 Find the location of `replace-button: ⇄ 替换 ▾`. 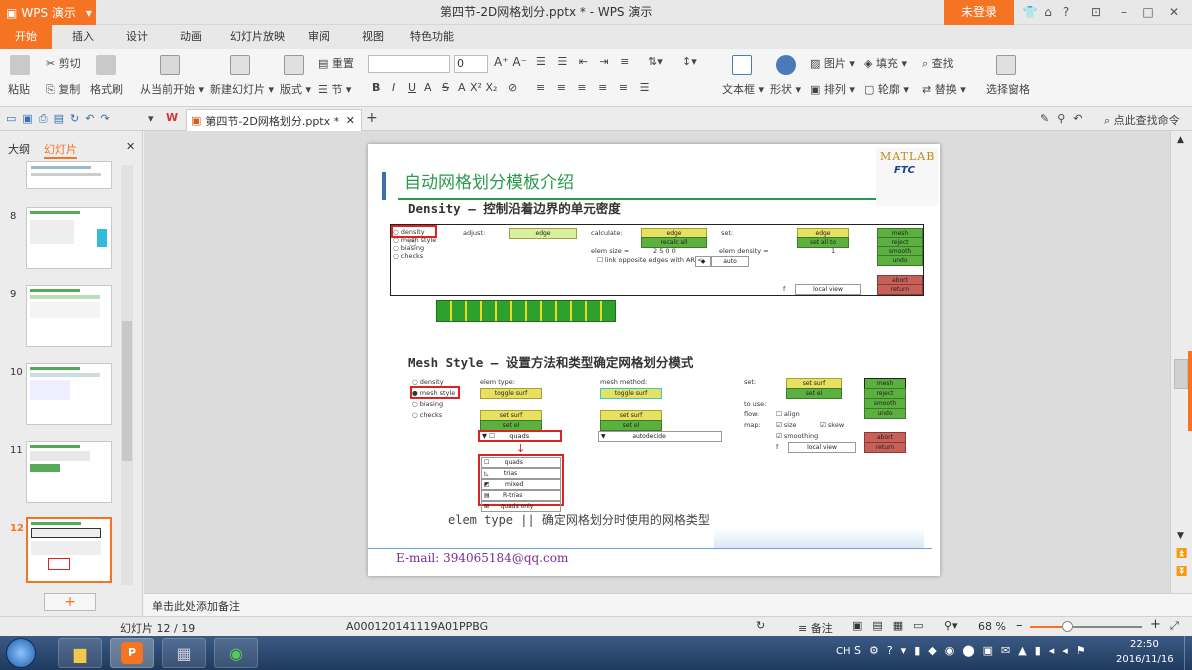

replace-button: ⇄ 替换 ▾ is located at coordinates (944, 89).